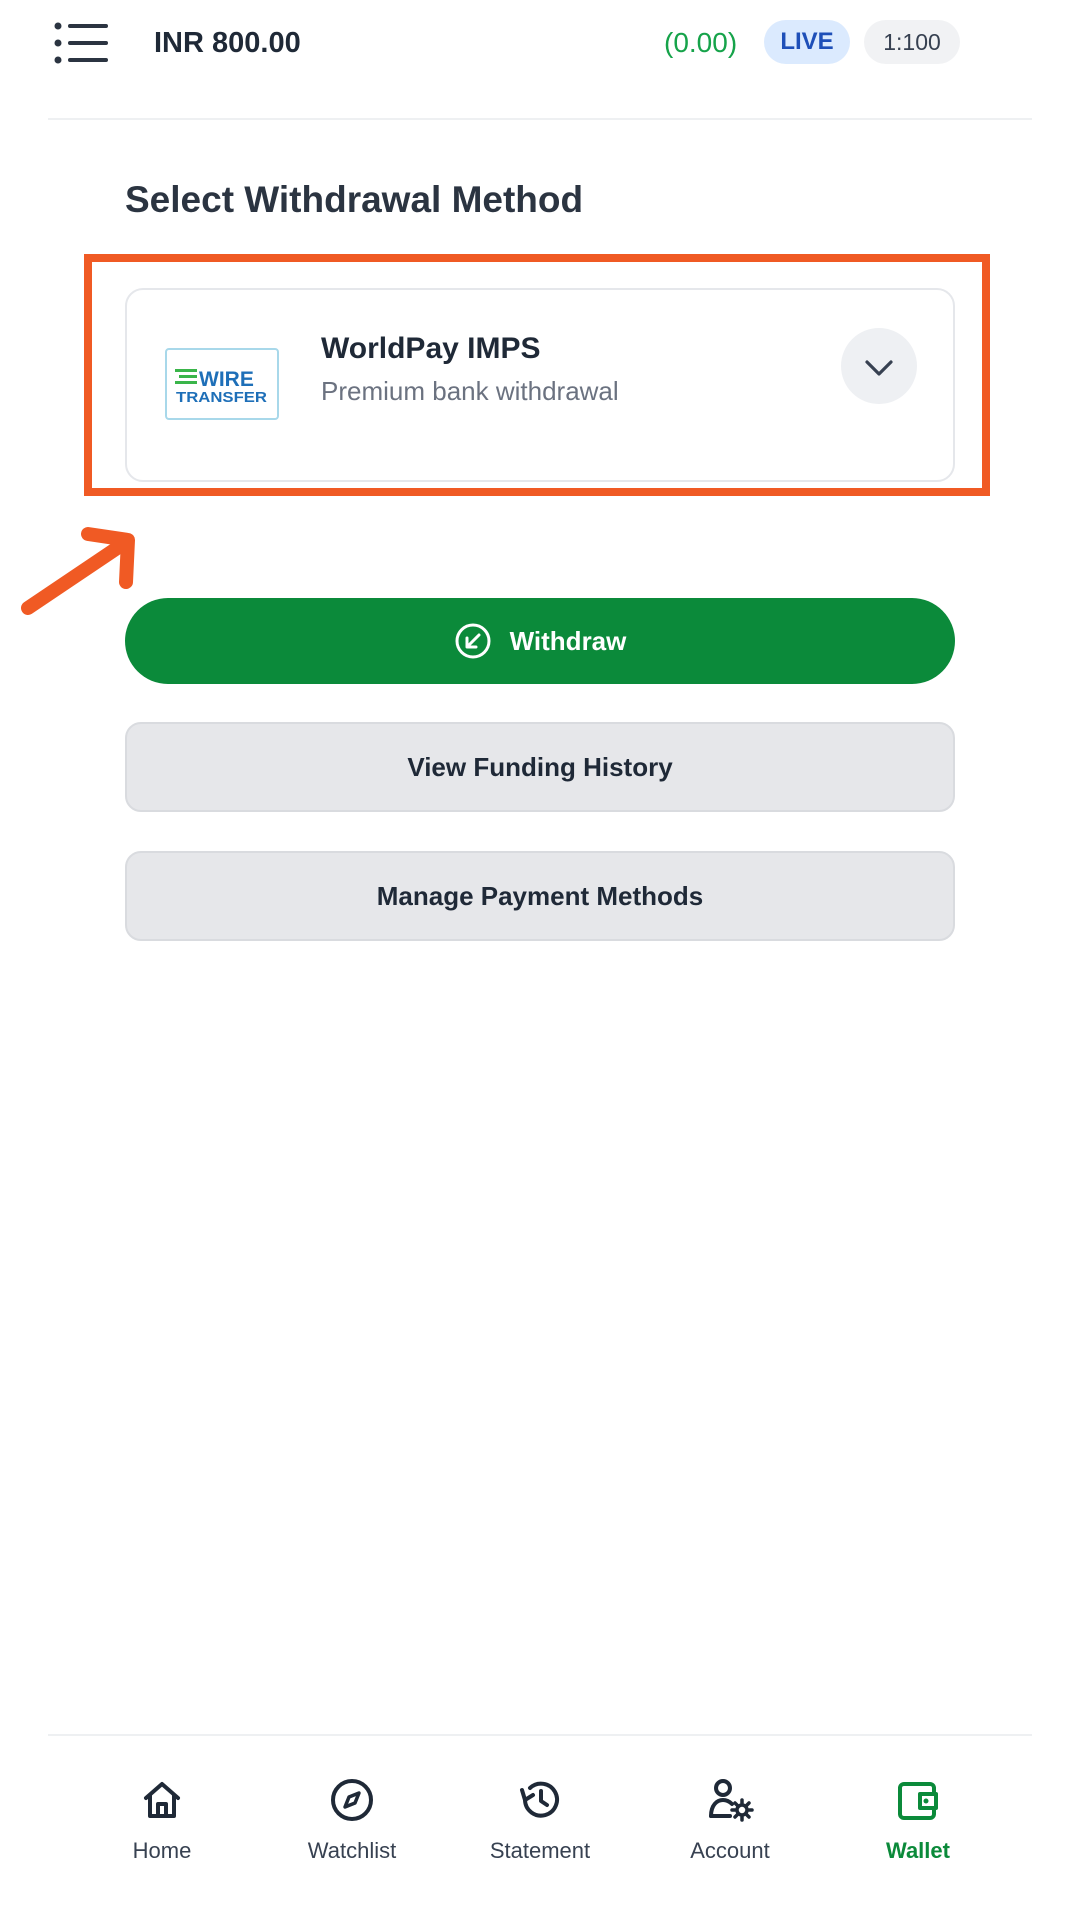 This screenshot has width=1080, height=1920. I want to click on withdraw-button: Withdraw, so click(540, 641).